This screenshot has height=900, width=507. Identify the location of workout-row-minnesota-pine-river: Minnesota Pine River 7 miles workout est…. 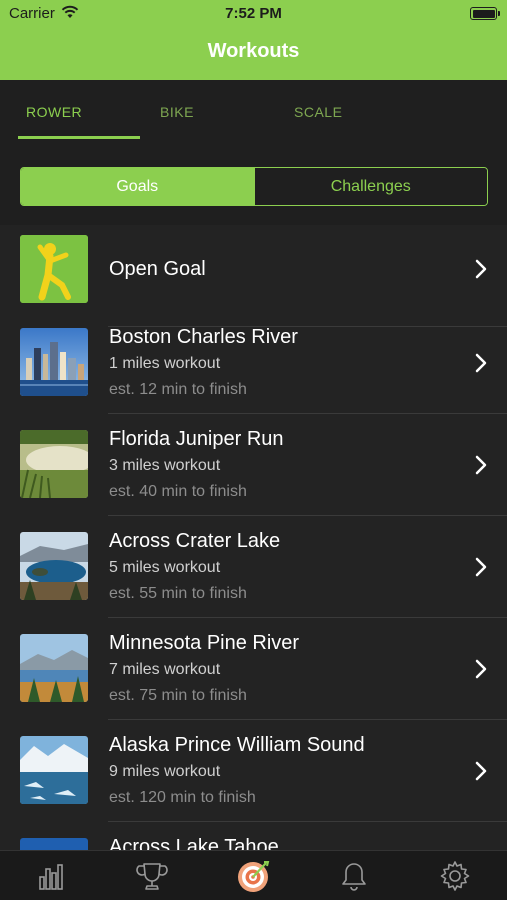
(253, 669).